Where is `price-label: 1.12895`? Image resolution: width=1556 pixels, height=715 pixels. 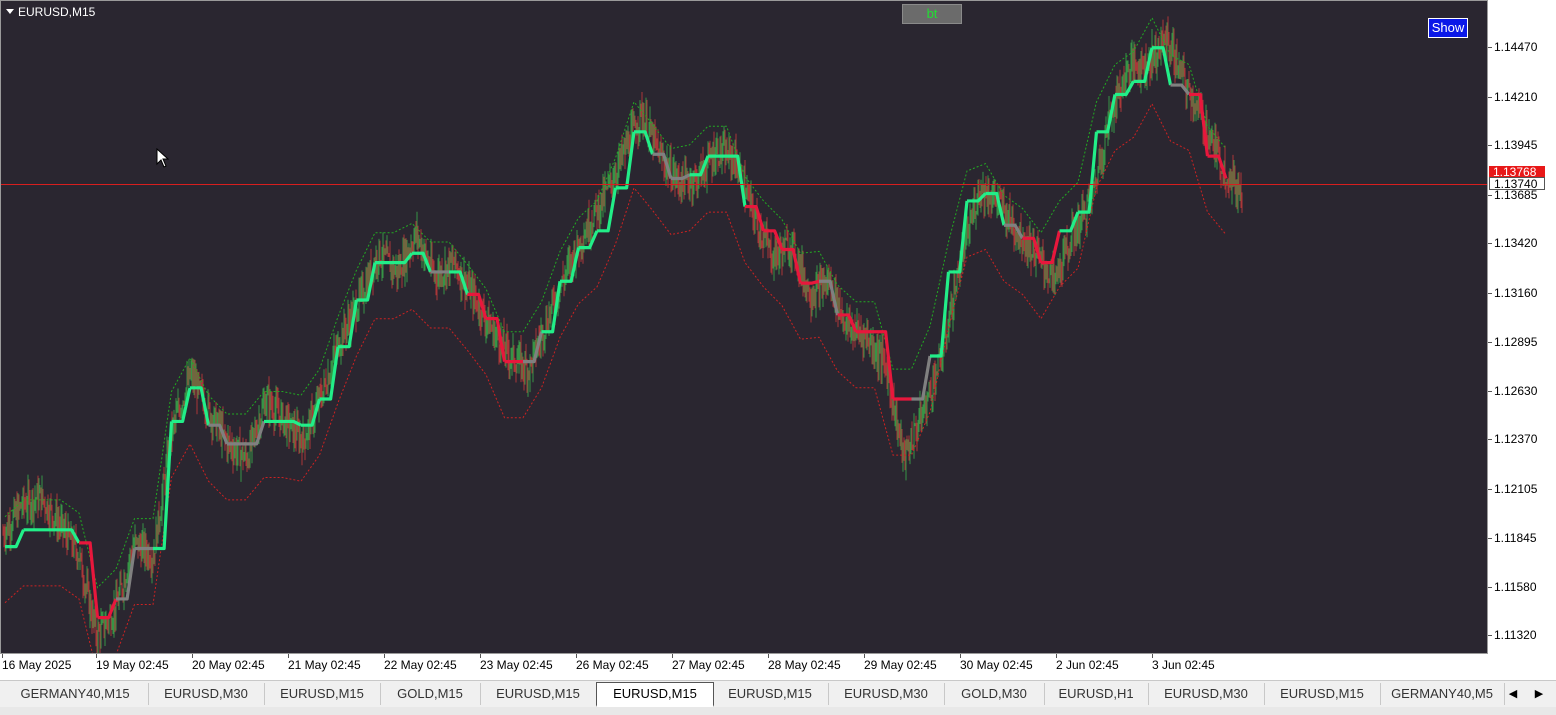
price-label: 1.12895 is located at coordinates (1516, 342).